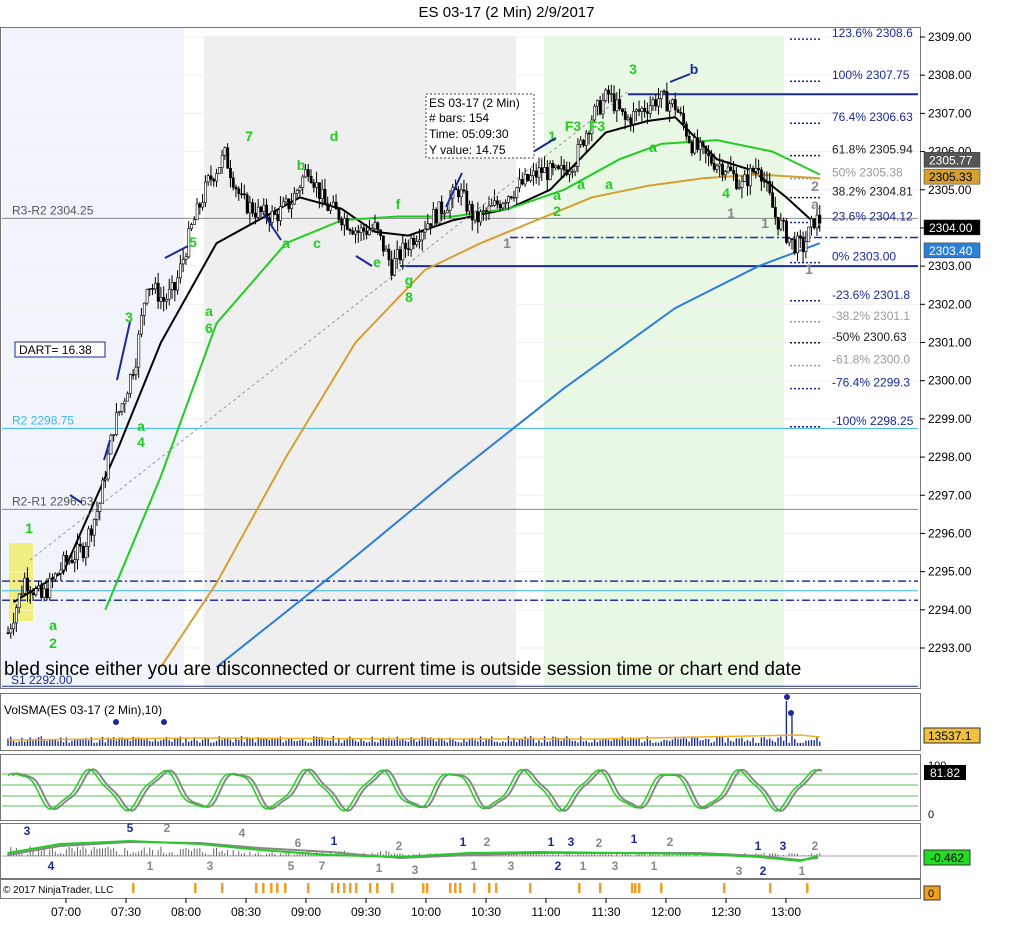 The width and height of the screenshot is (1013, 952). Describe the element at coordinates (950, 648) in the screenshot. I see `y-tick-label: 2293.00` at that location.